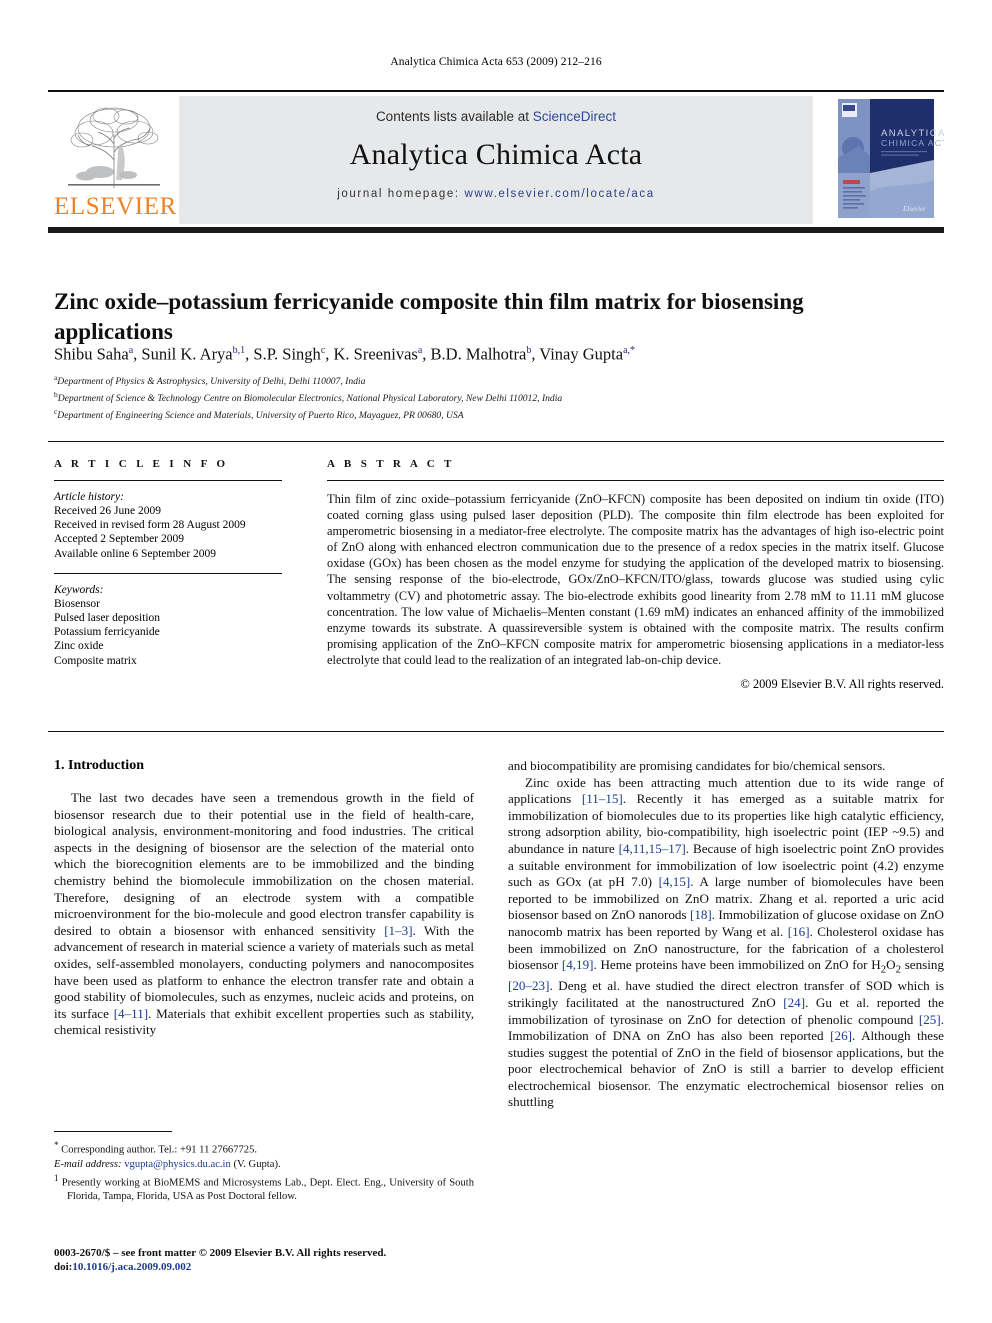 The width and height of the screenshot is (992, 1323). What do you see at coordinates (99, 765) in the screenshot?
I see `section-heading-introduction: 1. Introduction` at bounding box center [99, 765].